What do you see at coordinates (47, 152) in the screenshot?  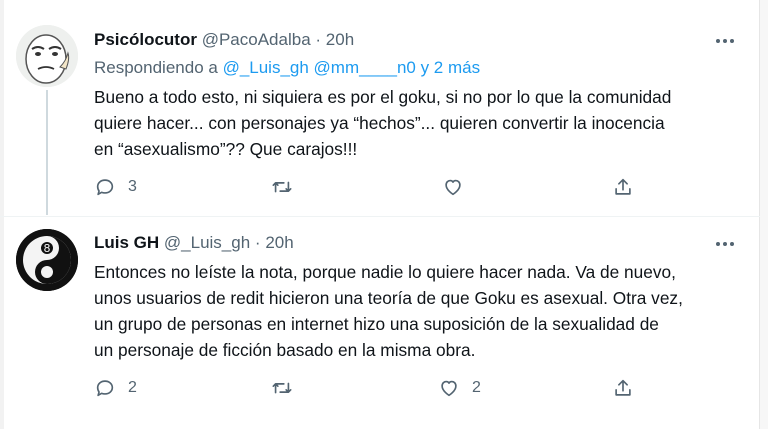 I see `thread-connector-line` at bounding box center [47, 152].